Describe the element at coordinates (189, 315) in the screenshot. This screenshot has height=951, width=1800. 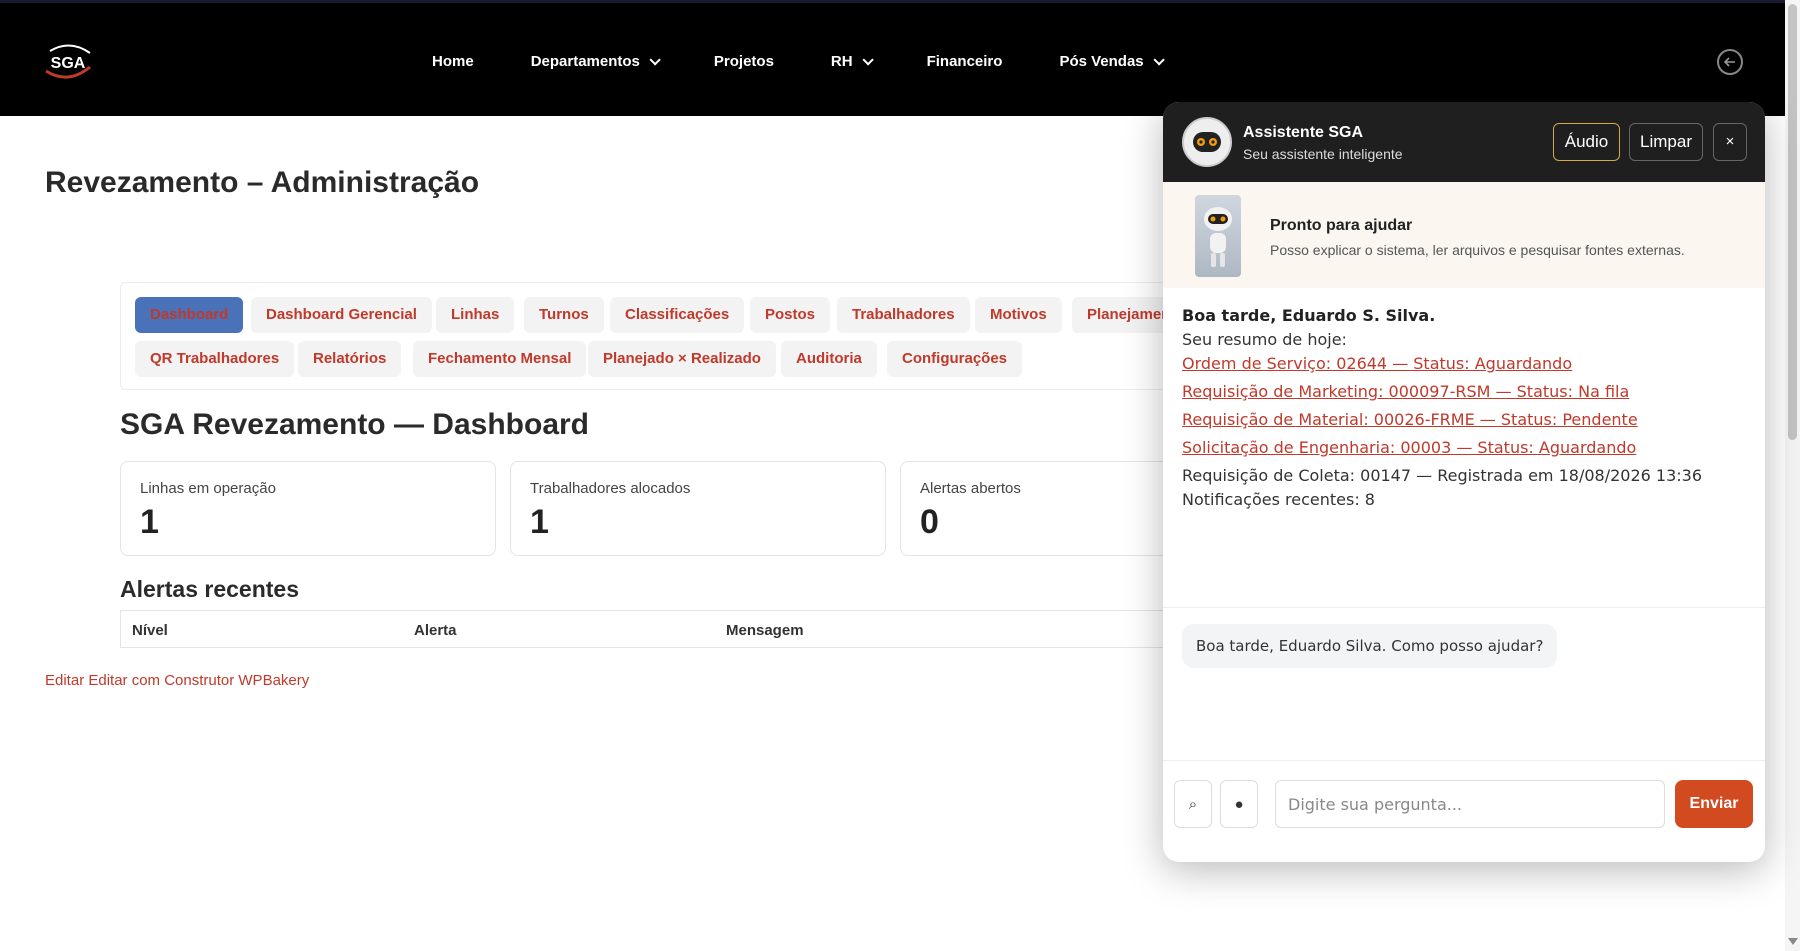
I see `tab-dashboard: Dashboard` at that location.